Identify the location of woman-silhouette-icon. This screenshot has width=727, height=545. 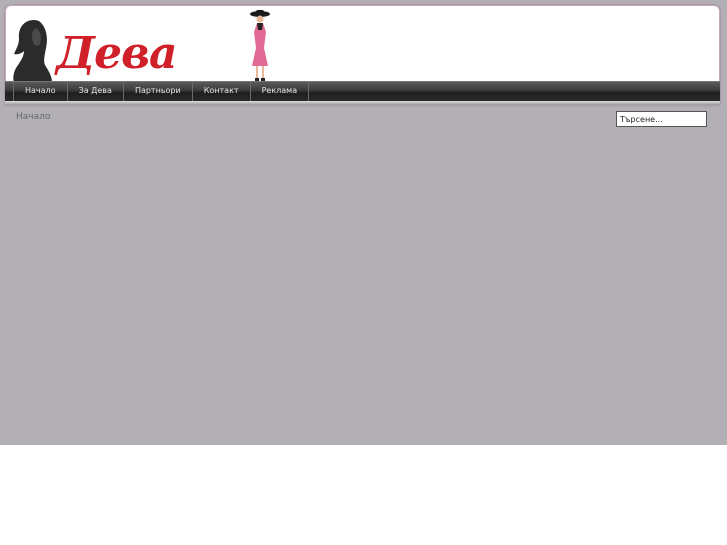
(32, 51).